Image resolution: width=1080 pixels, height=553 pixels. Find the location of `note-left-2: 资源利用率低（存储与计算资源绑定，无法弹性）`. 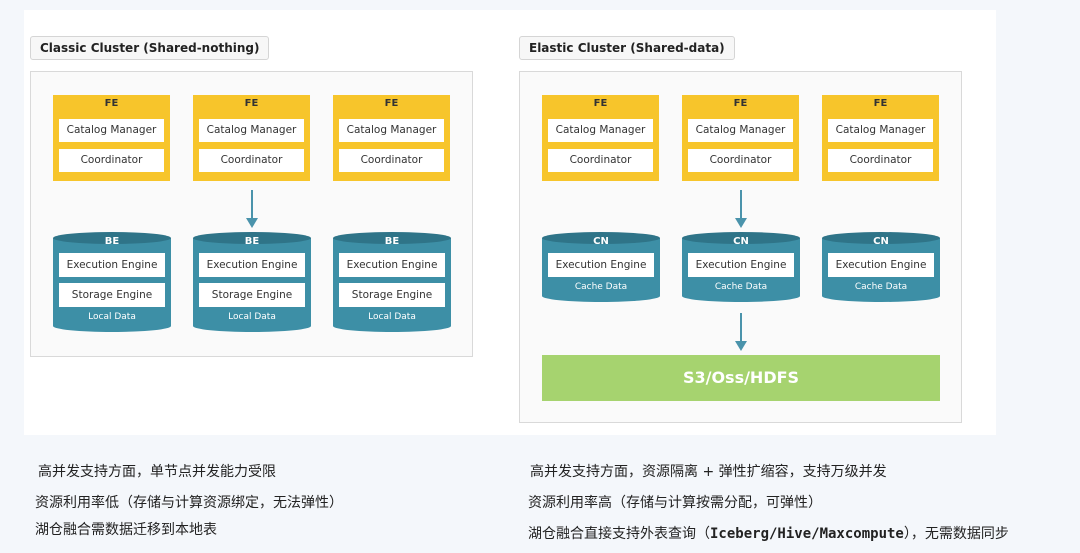

note-left-2: 资源利用率低（存储与计算资源绑定，无法弹性） is located at coordinates (189, 503).